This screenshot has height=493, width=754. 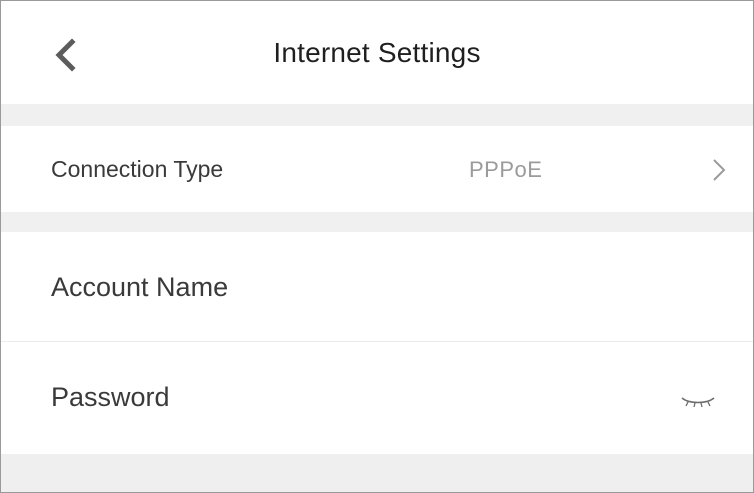 What do you see at coordinates (698, 400) in the screenshot?
I see `eye-closed-icon` at bounding box center [698, 400].